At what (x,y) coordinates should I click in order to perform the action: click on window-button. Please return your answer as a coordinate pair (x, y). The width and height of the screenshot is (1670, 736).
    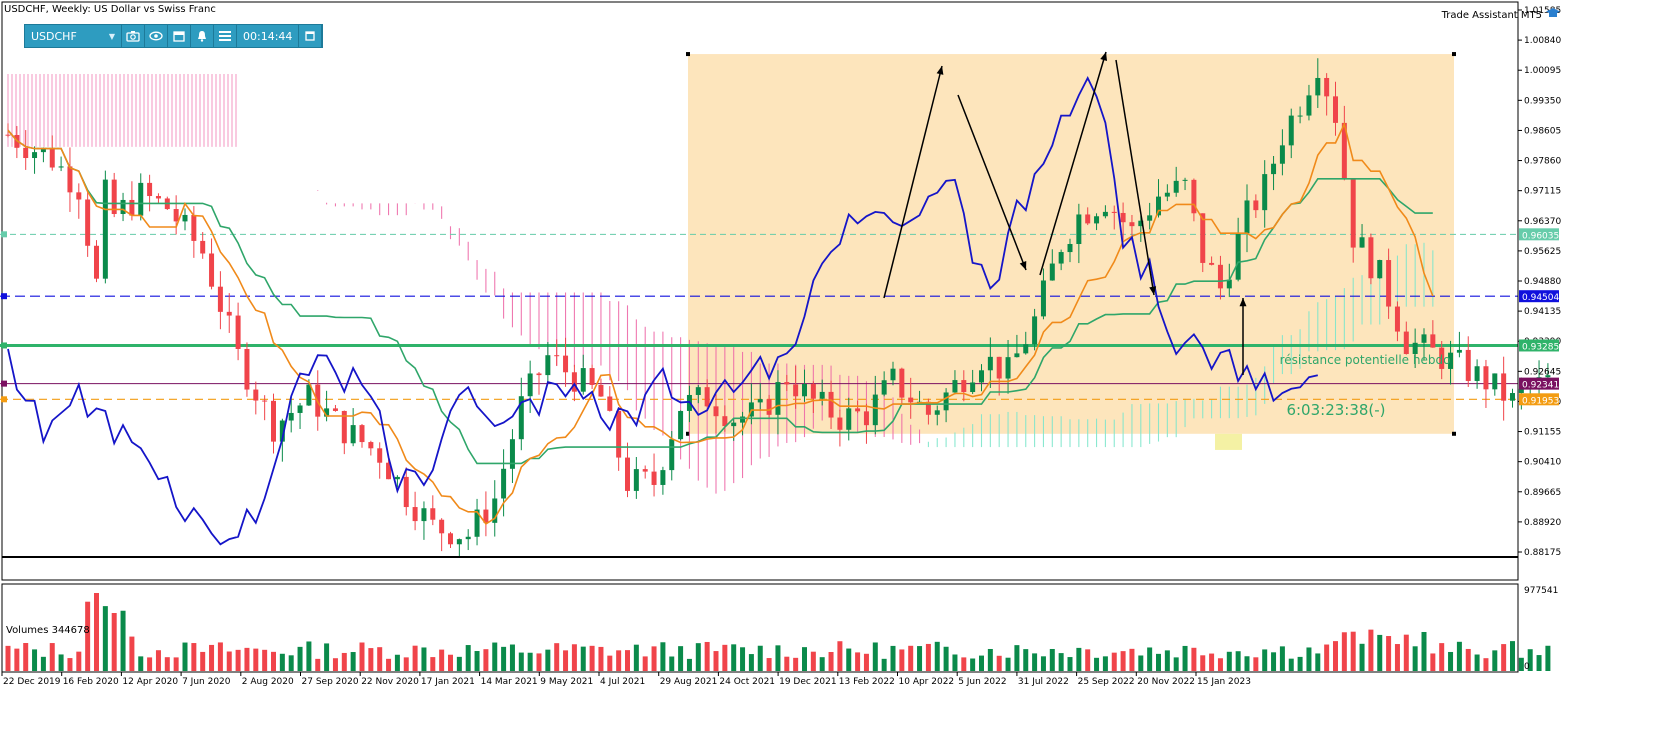
    Looking at the image, I should click on (311, 36).